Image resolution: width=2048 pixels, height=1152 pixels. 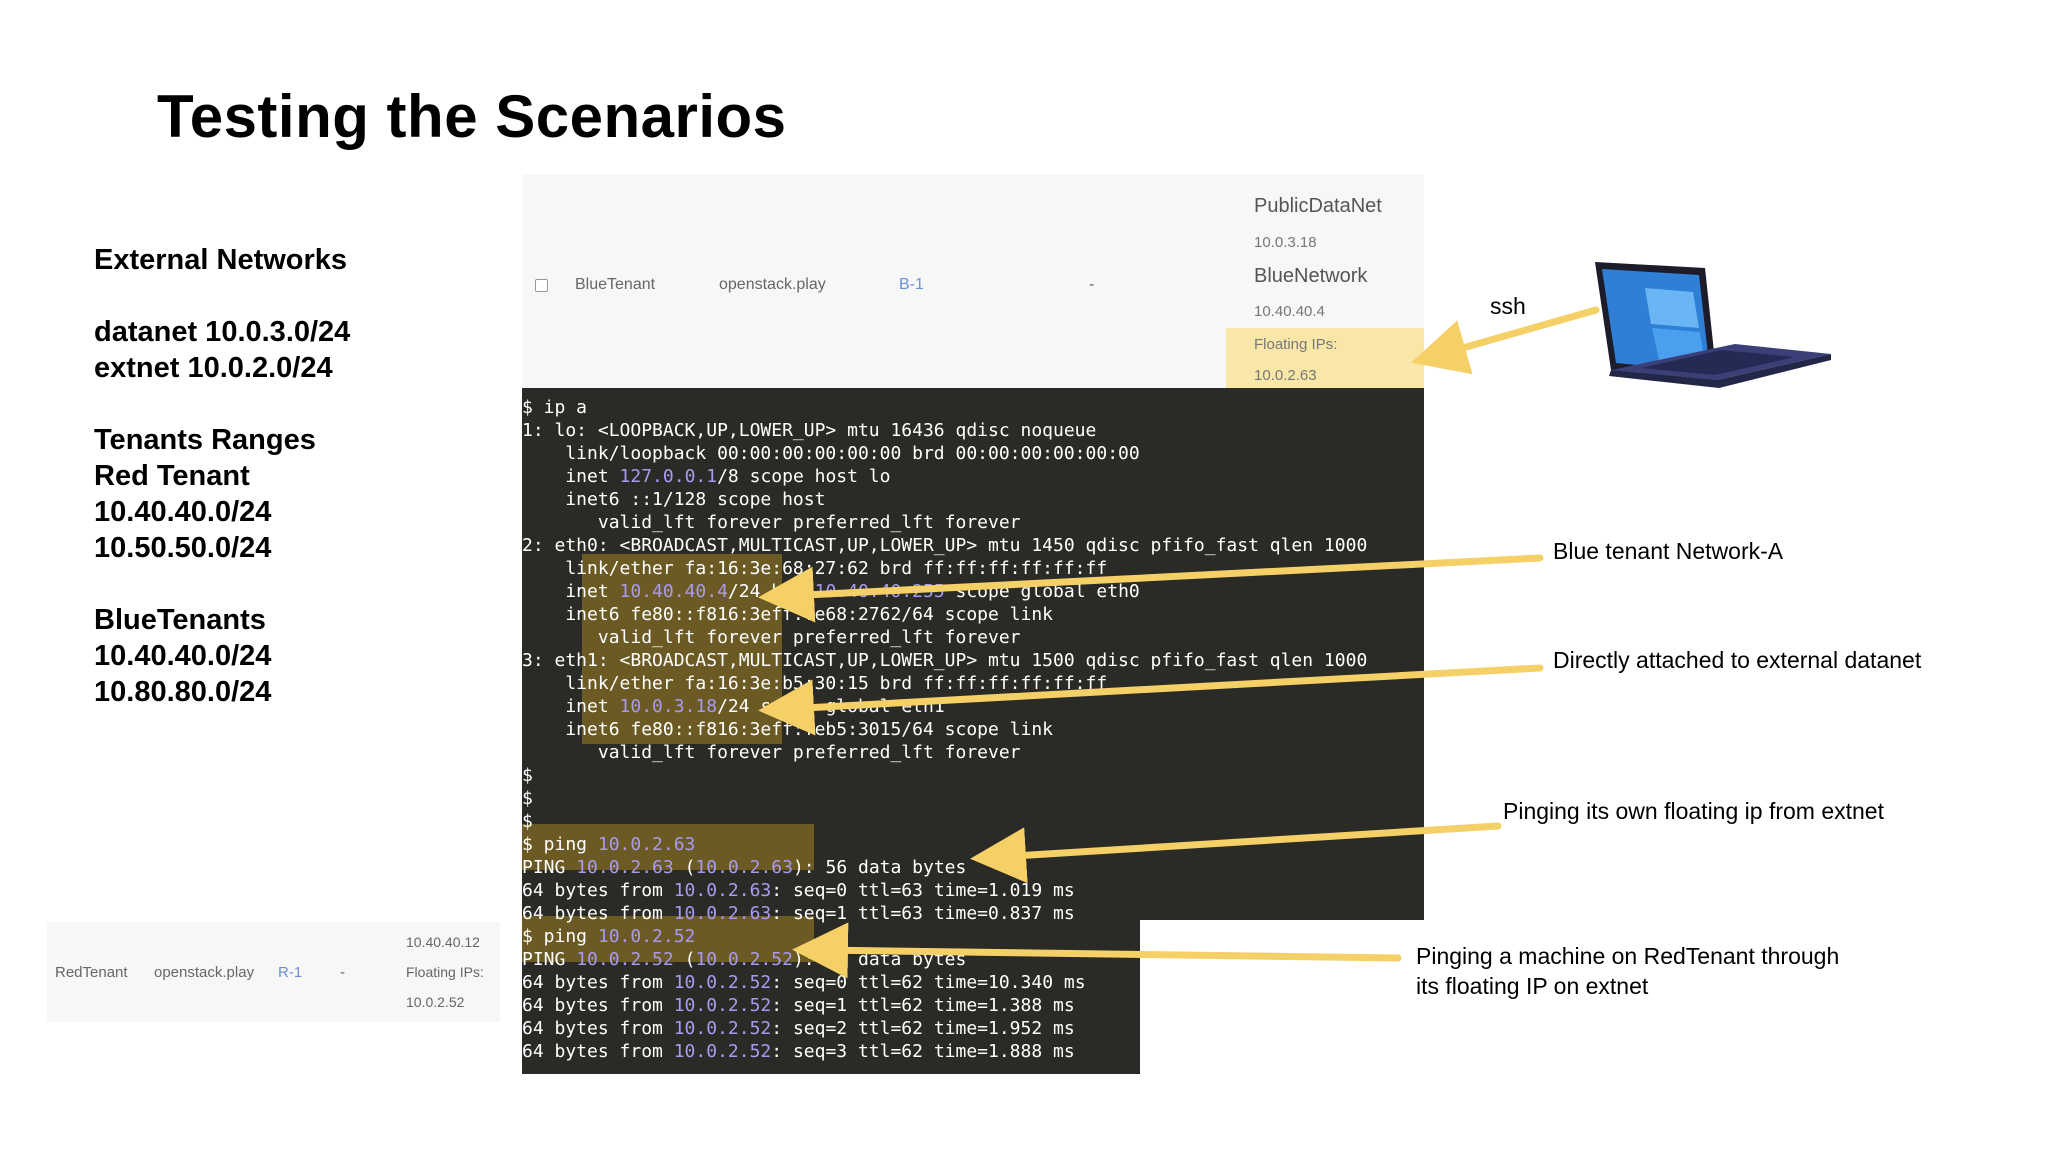 I want to click on ping-own-arrow, so click(x=1236, y=853).